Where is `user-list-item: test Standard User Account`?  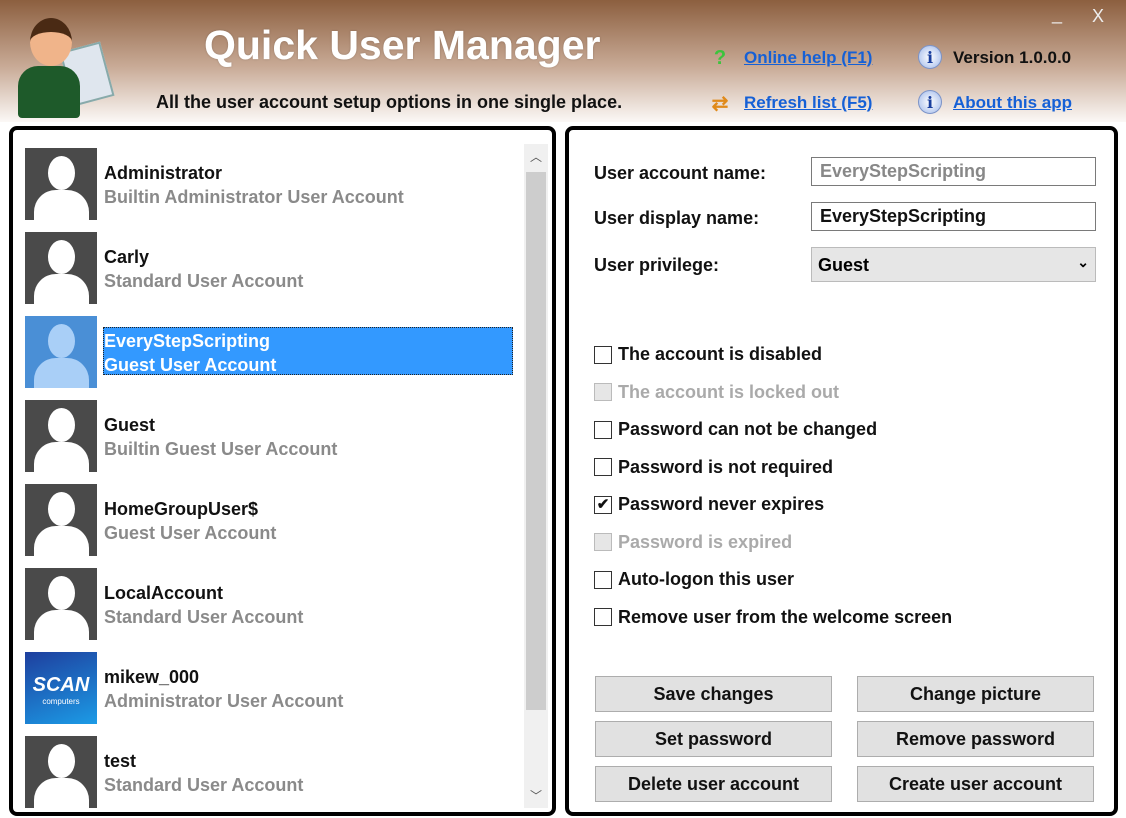
user-list-item: test Standard User Account is located at coordinates (270, 774).